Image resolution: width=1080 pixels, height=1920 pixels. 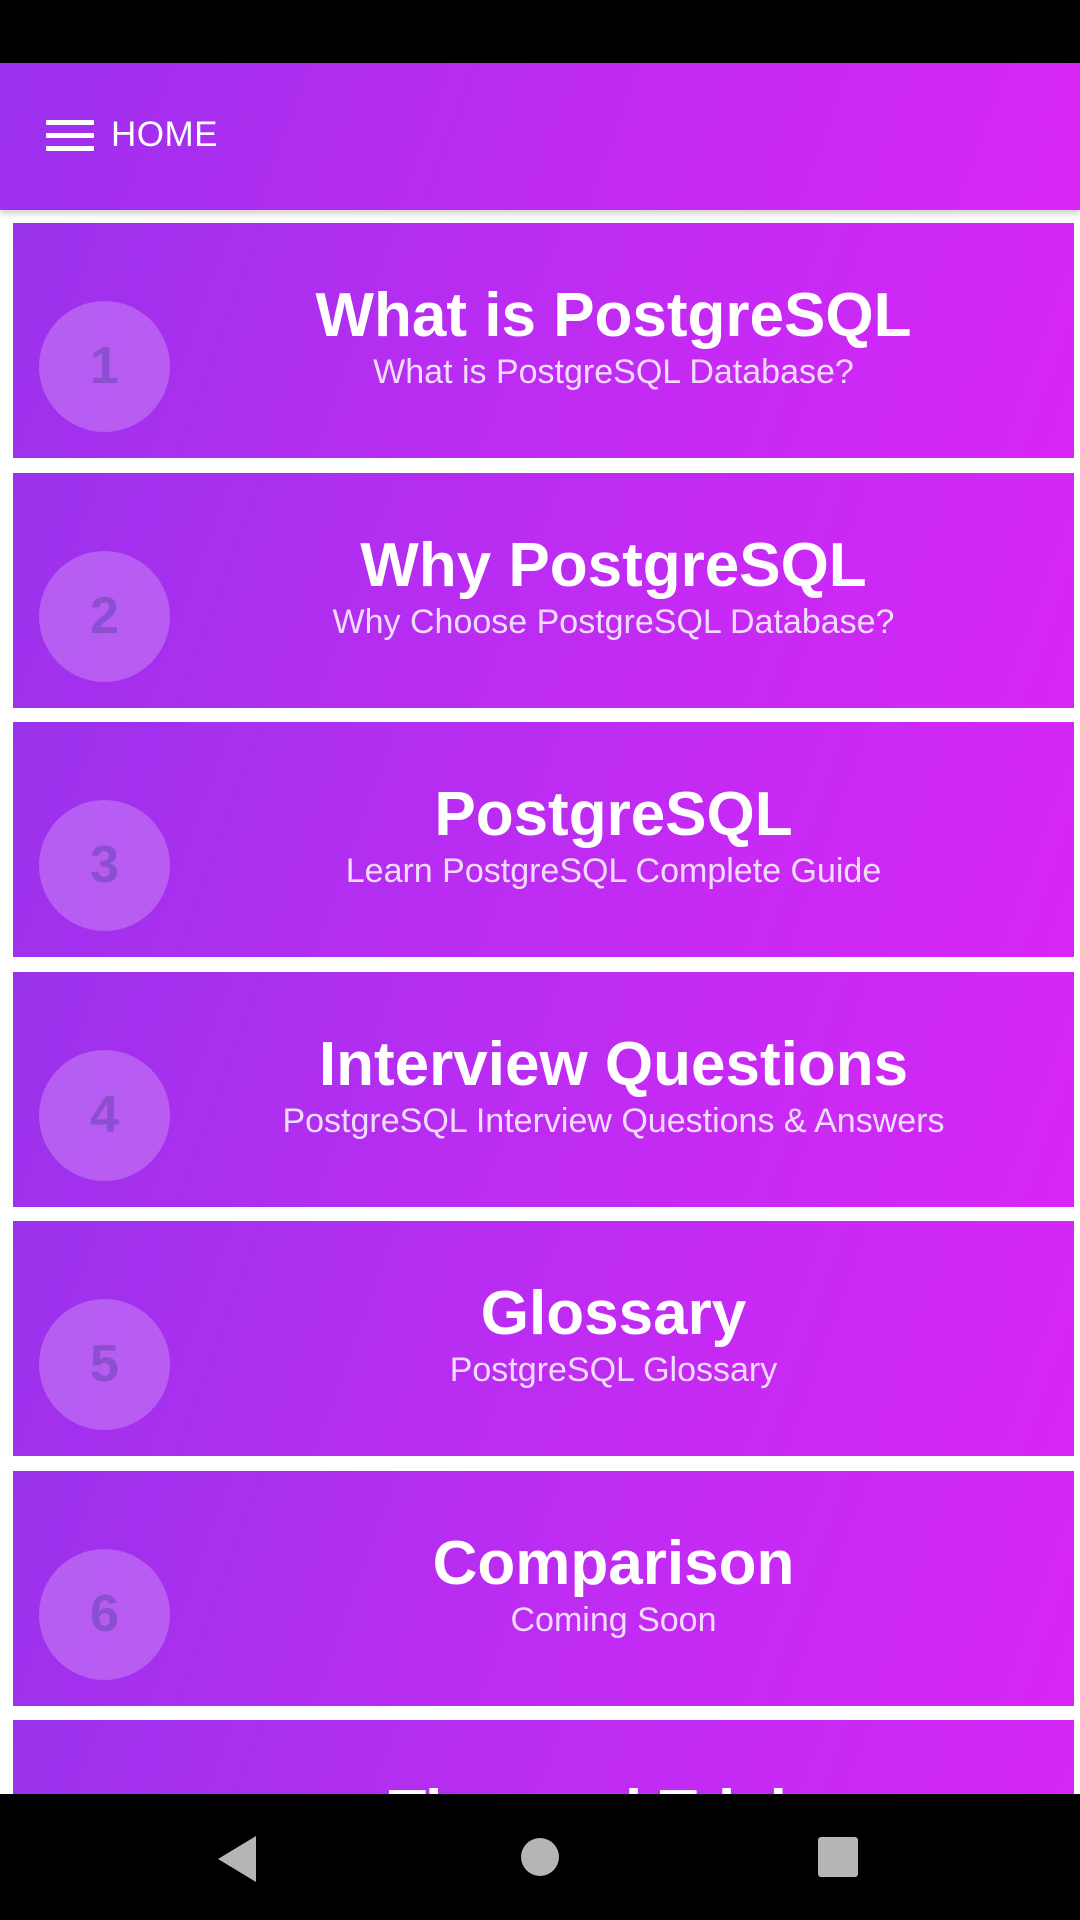 What do you see at coordinates (104, 1364) in the screenshot?
I see `topic-number-badge: 5` at bounding box center [104, 1364].